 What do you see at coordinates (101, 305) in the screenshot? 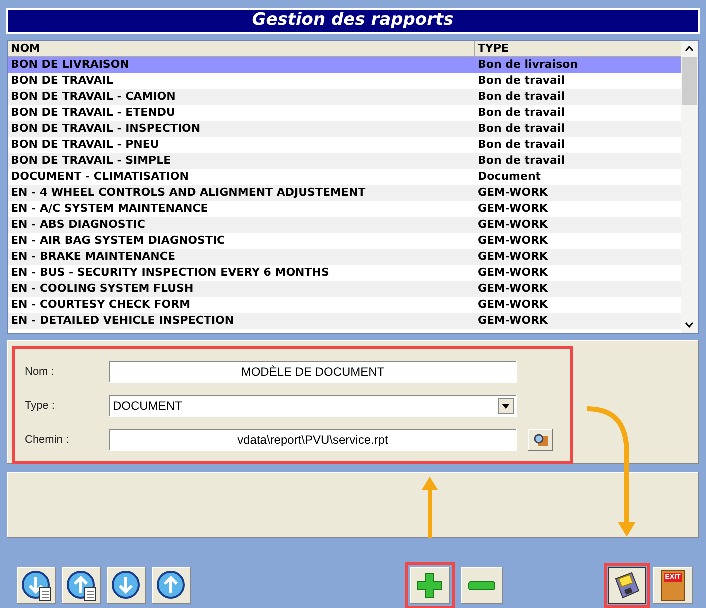
I see `table-cell-text: EN - COURTESY CHECK FORM` at bounding box center [101, 305].